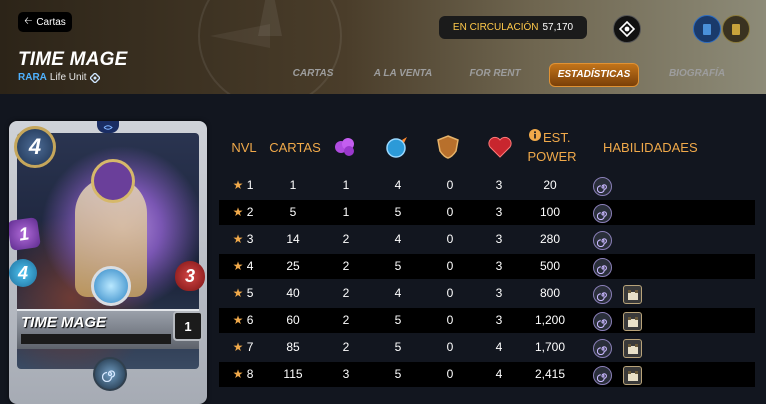 The height and width of the screenshot is (404, 766). Describe the element at coordinates (594, 75) in the screenshot. I see `tab-estadisticas: ESTADÍSTICAS` at that location.